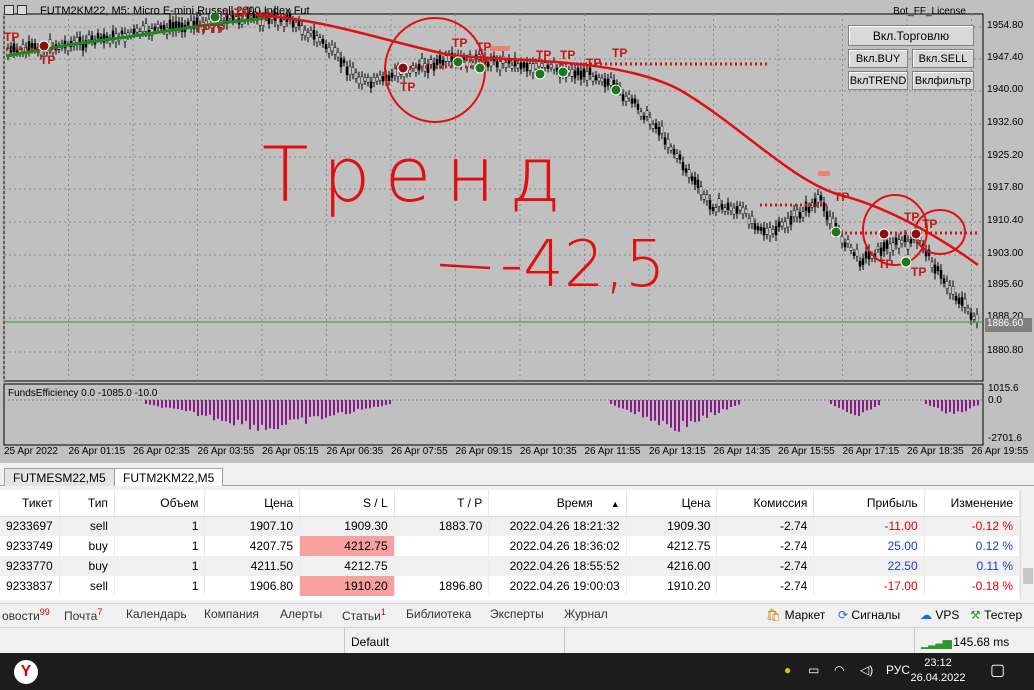 This screenshot has width=1034, height=690. I want to click on col-sl: S / L, so click(347, 503).